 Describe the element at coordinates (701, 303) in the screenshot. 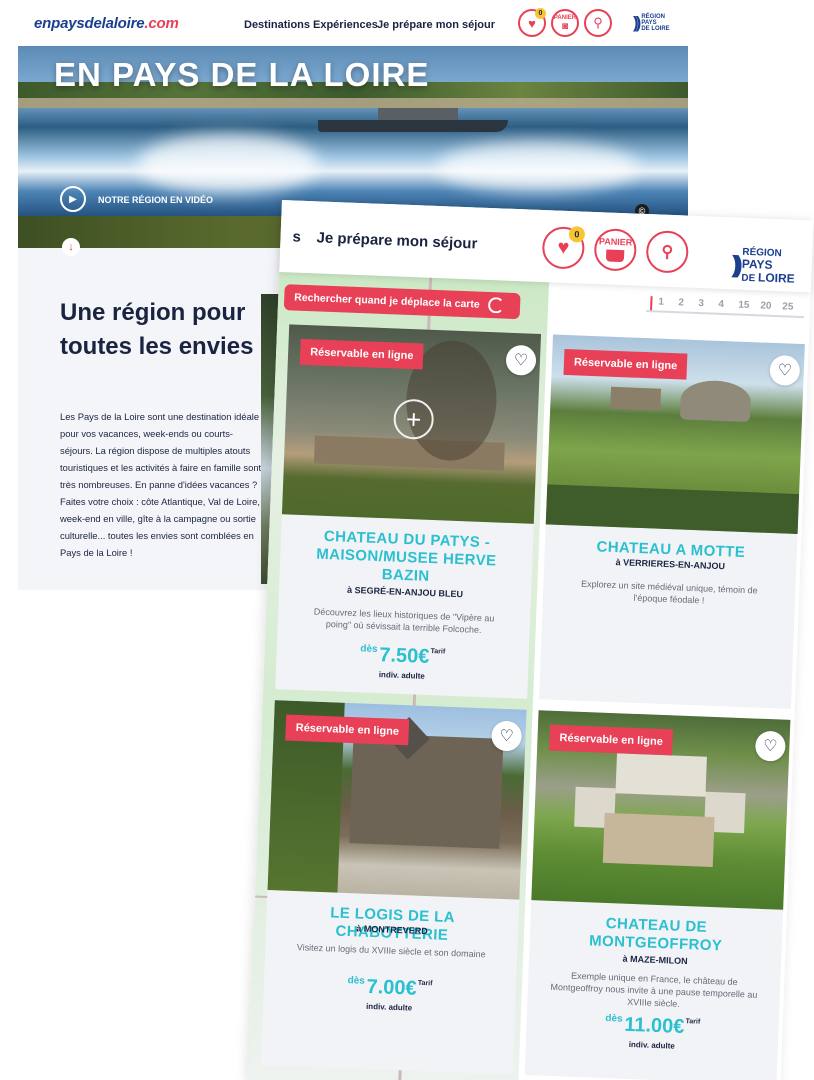

I see `pager-item: 3` at that location.